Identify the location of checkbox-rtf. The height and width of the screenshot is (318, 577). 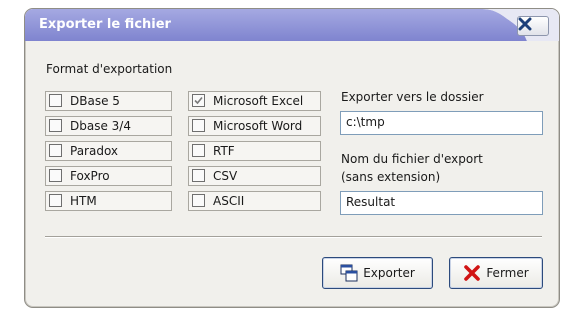
(198, 150).